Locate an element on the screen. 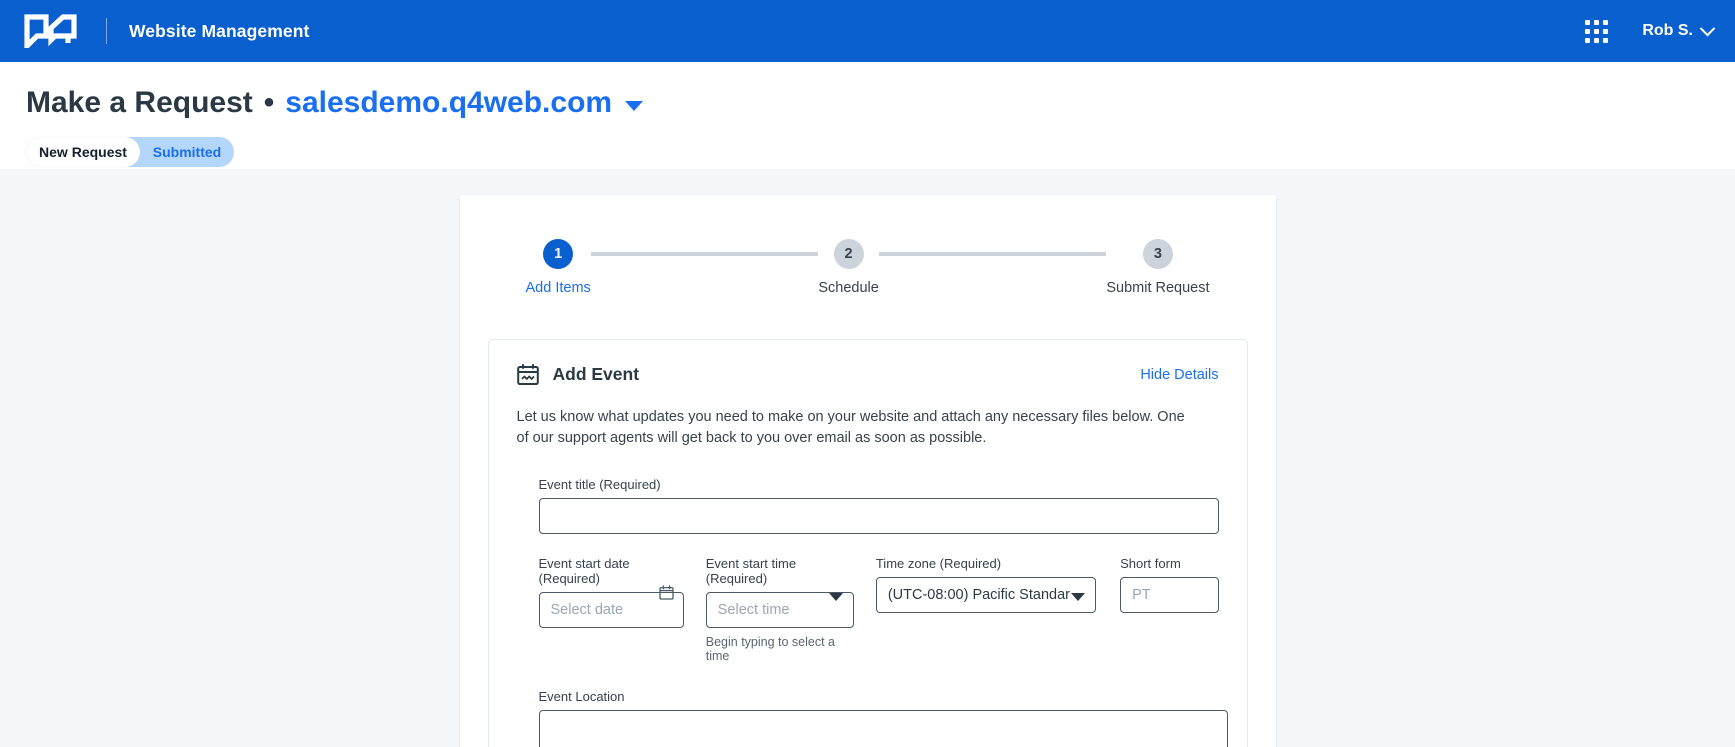 The height and width of the screenshot is (747, 1735). step-1-bubble: 1 is located at coordinates (558, 254).